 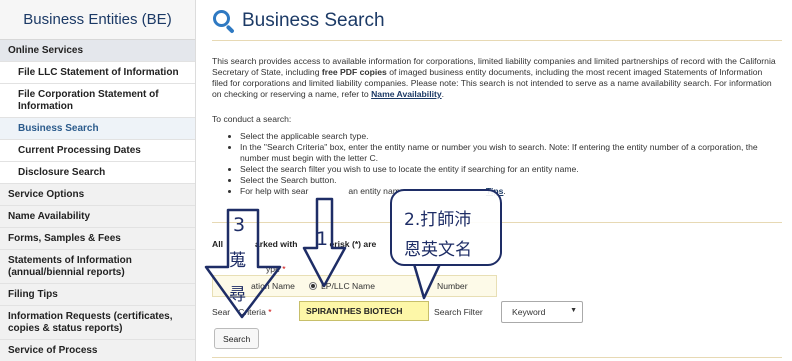 What do you see at coordinates (252, 119) in the screenshot?
I see `conduct-label: To conduct a search:` at bounding box center [252, 119].